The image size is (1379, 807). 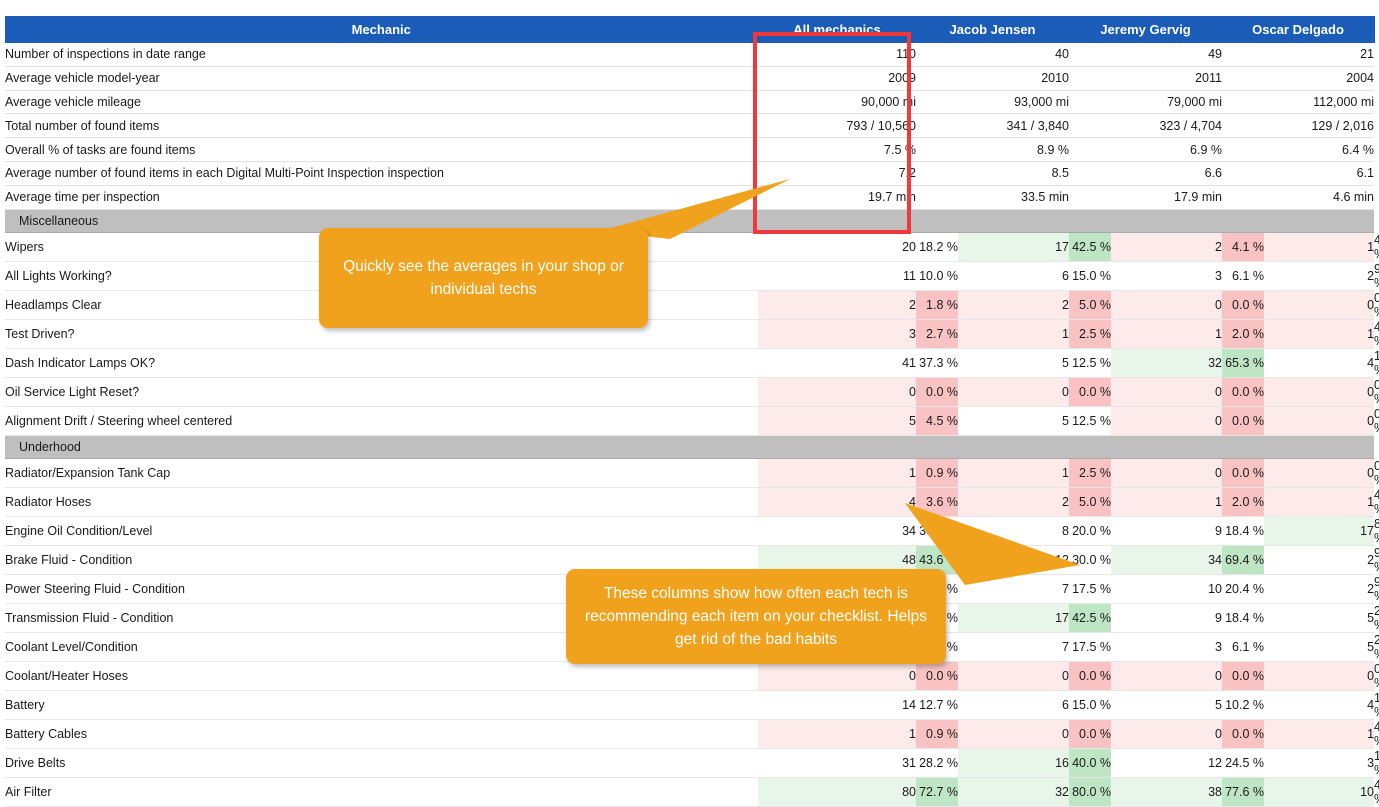 What do you see at coordinates (381, 676) in the screenshot?
I see `item-label: Coolant/Heater Hoses` at bounding box center [381, 676].